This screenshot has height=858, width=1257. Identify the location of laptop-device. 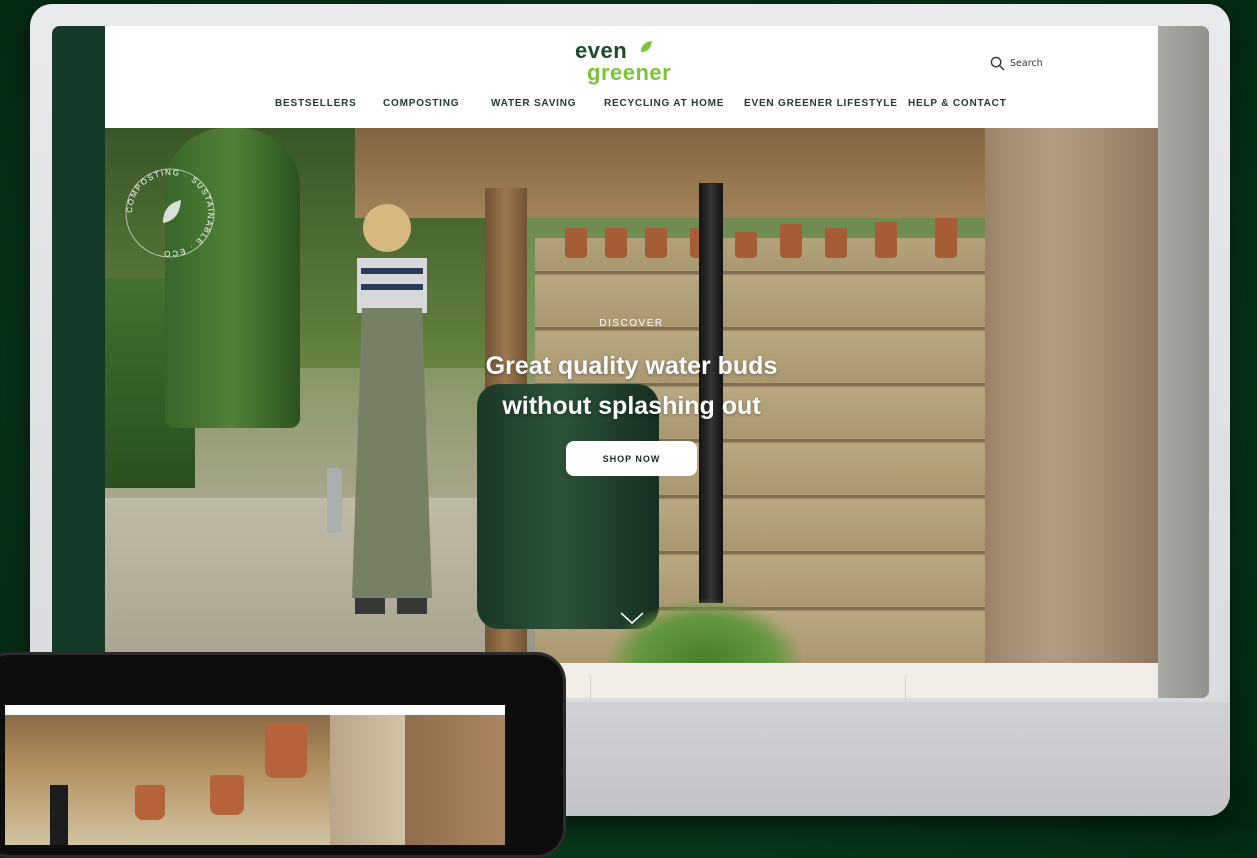
(283, 755).